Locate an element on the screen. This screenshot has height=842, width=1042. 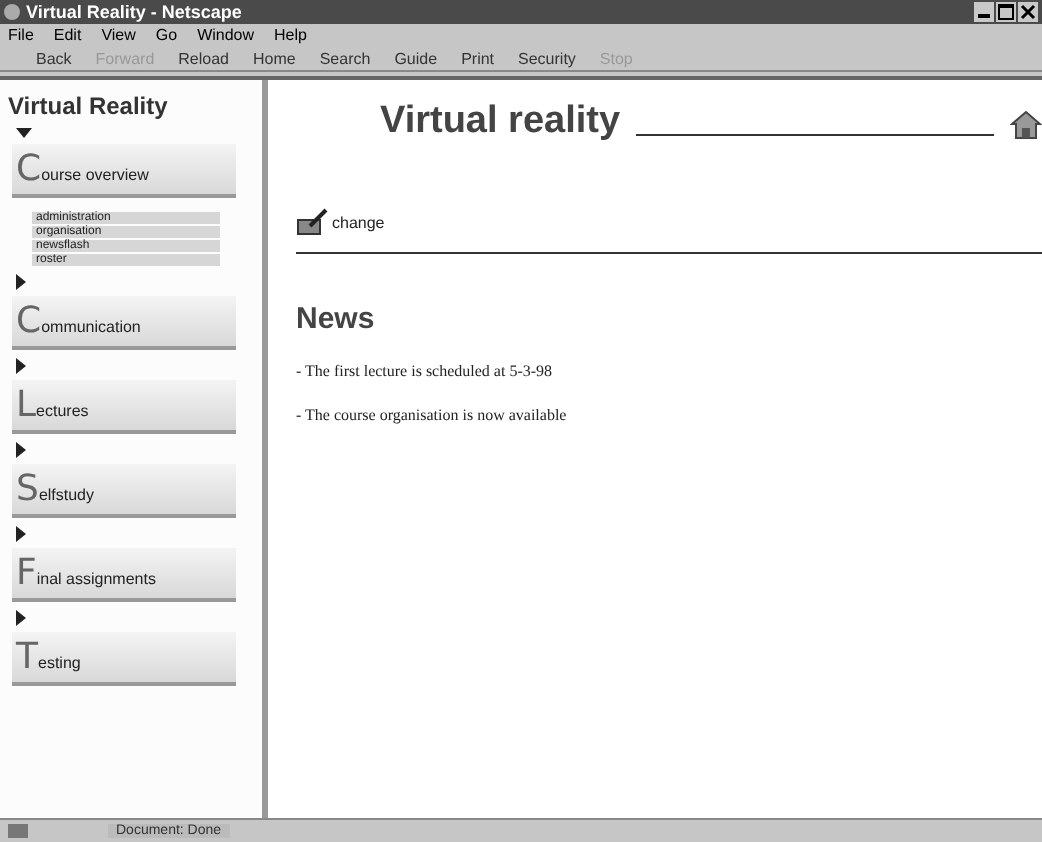
menu-item: File is located at coordinates (21, 35).